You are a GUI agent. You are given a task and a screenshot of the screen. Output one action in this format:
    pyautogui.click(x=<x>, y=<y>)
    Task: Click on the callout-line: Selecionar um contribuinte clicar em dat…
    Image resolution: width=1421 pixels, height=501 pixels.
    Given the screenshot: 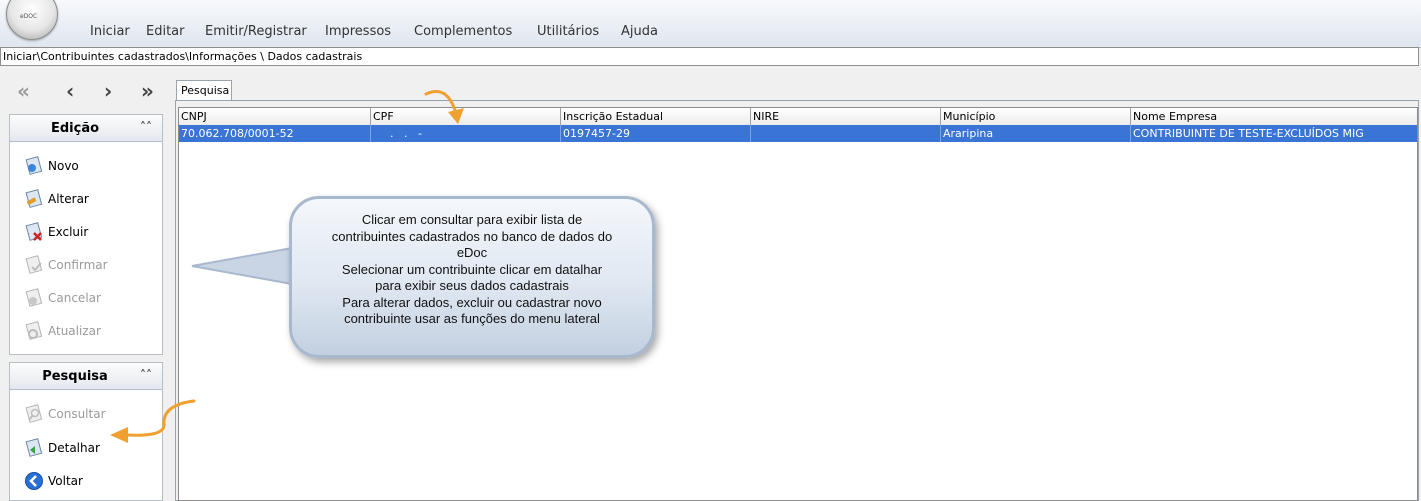 What is the action you would take?
    pyautogui.click(x=472, y=269)
    